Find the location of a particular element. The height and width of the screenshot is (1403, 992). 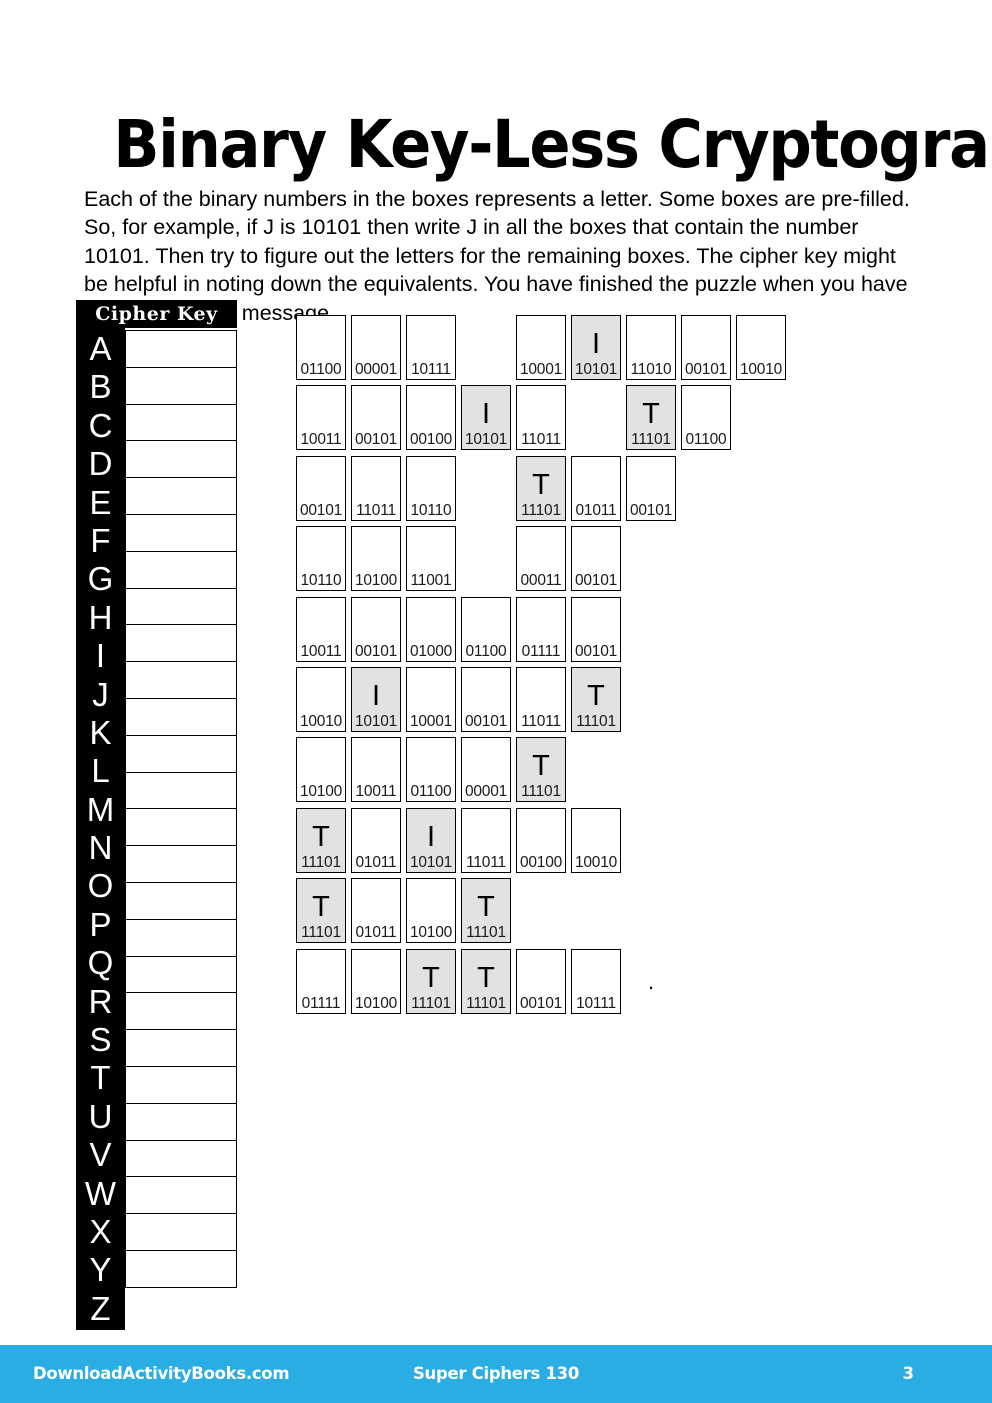

footer-book-title: Super Ciphers 130 is located at coordinates (496, 1373).